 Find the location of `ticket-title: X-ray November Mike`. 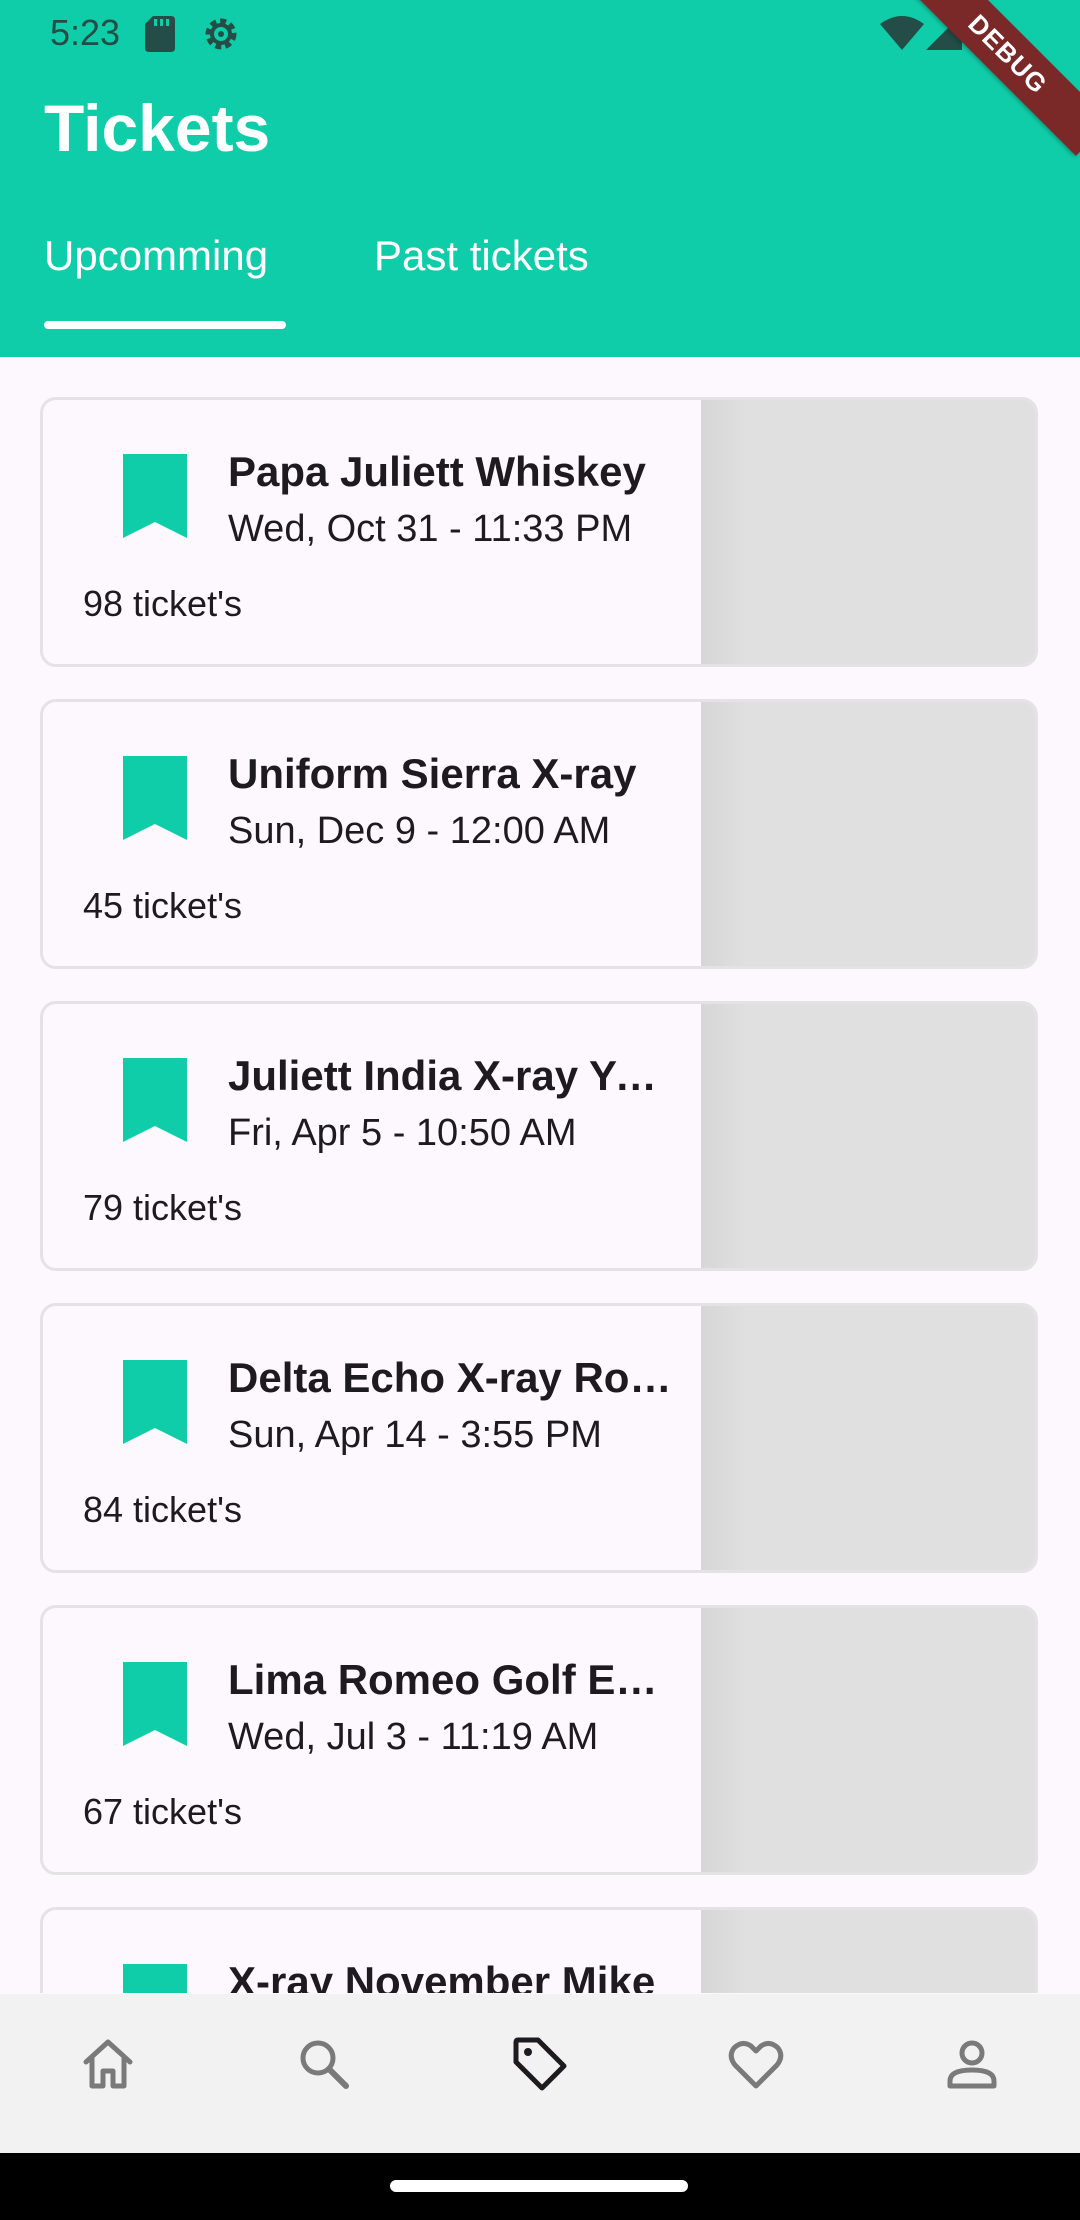

ticket-title: X-ray November Mike is located at coordinates (442, 1975).